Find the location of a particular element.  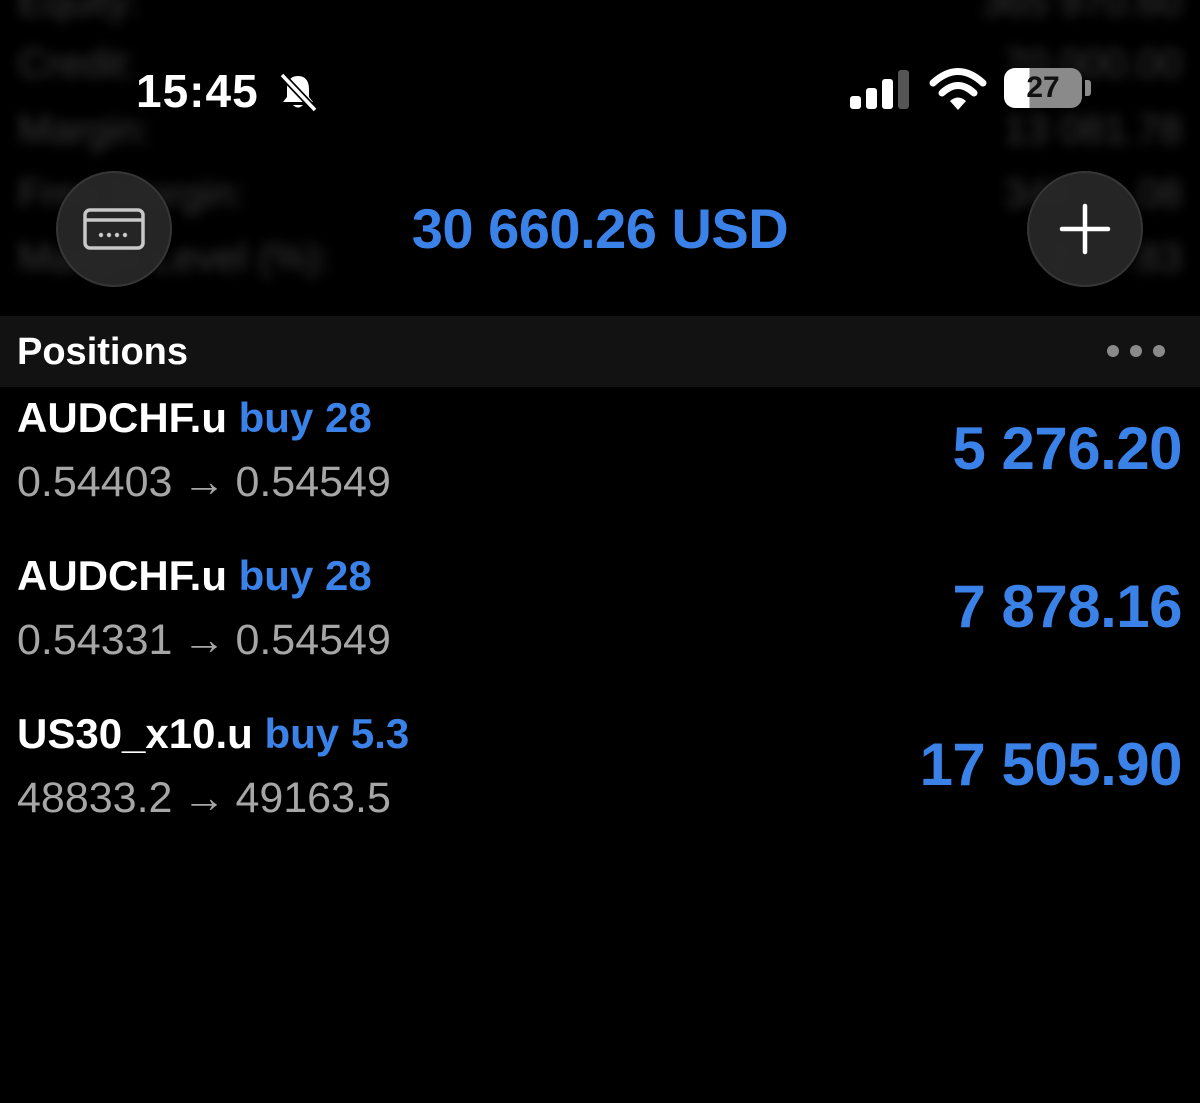

position-prices: 48833.2 → 49163.5 is located at coordinates (204, 798).